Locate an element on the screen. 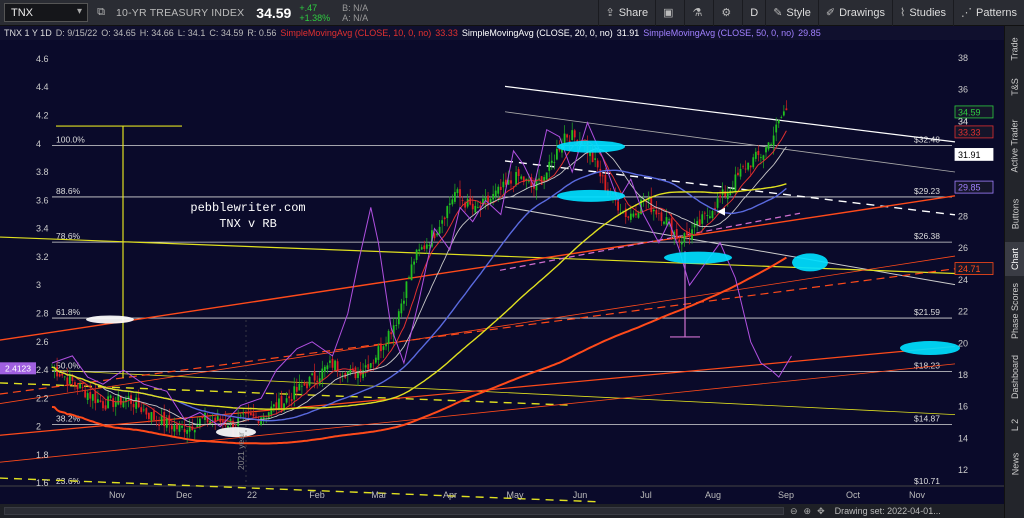 Image resolution: width=1024 pixels, height=518 pixels. right-axis-tick: 14 is located at coordinates (963, 438).